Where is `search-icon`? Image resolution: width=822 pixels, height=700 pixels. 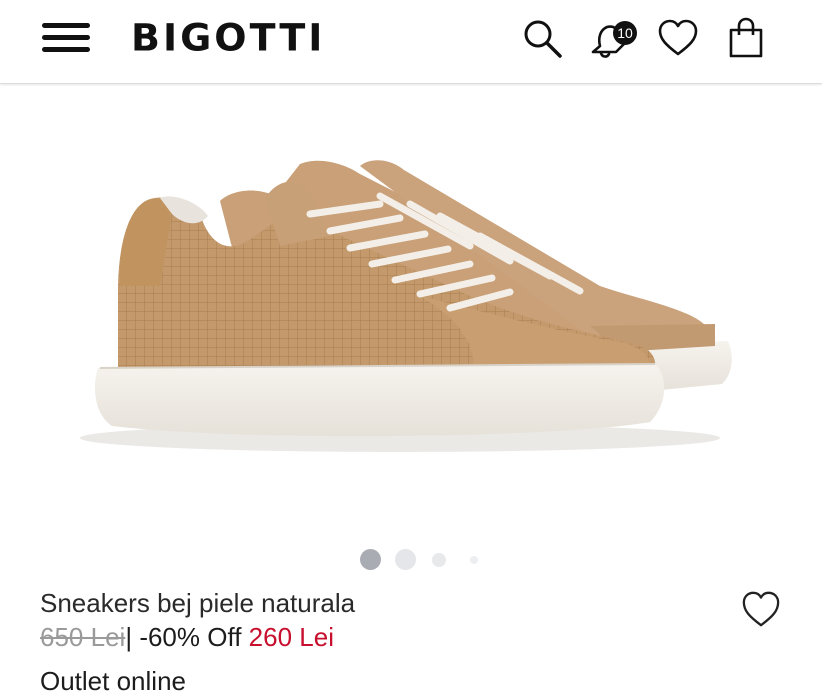 search-icon is located at coordinates (542, 38).